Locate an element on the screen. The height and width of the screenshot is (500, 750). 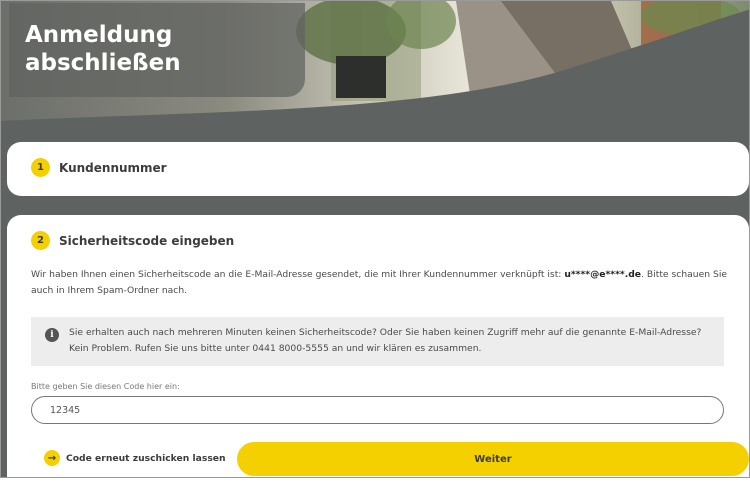
step-1-header: 1 Kundennummer is located at coordinates (99, 167).